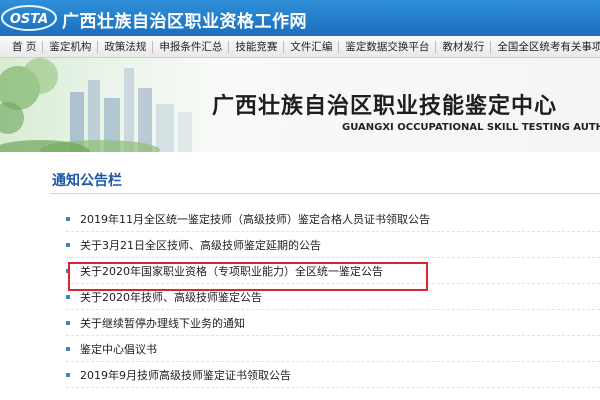 The image size is (600, 400). What do you see at coordinates (25, 46) in the screenshot?
I see `nav-item-home: 首 页` at bounding box center [25, 46].